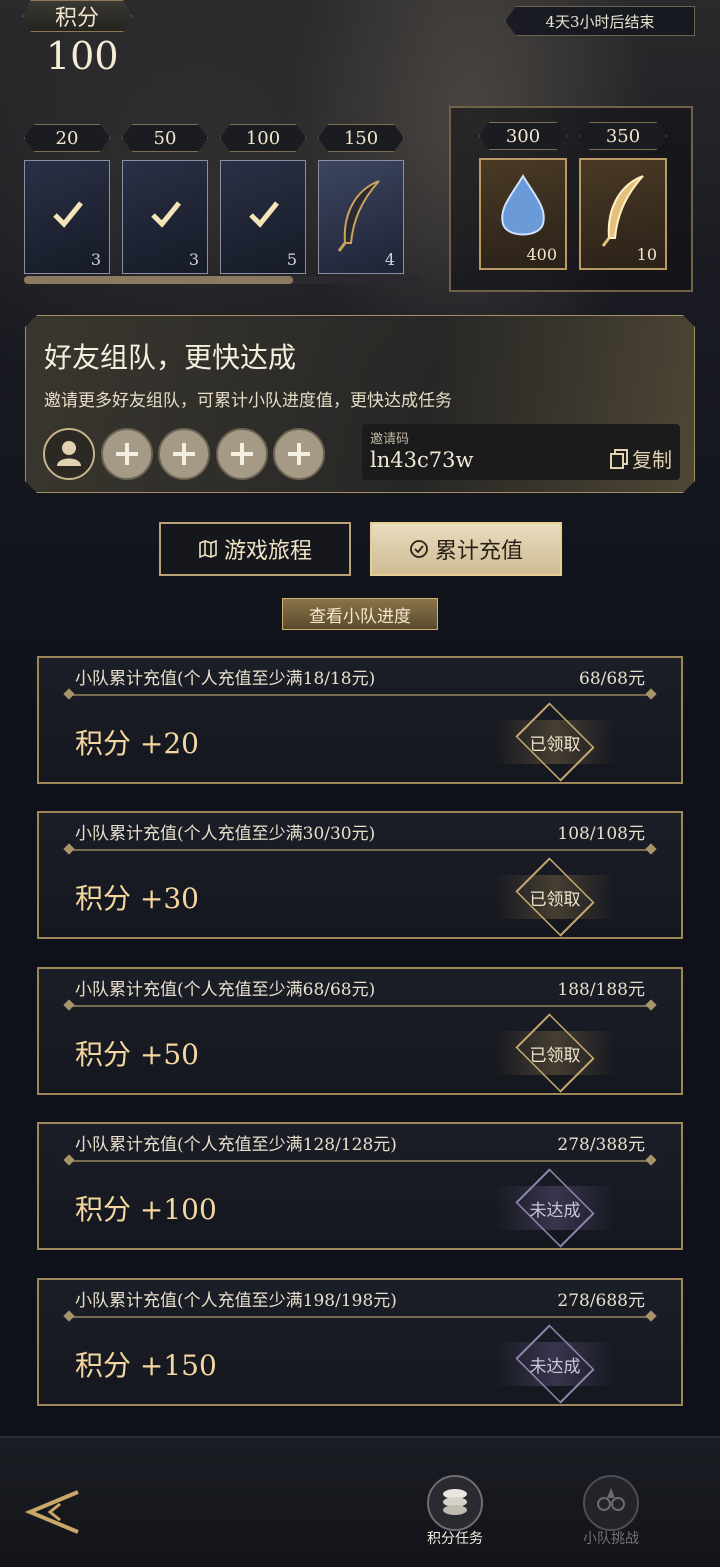 The width and height of the screenshot is (720, 1567). What do you see at coordinates (478, 551) in the screenshot?
I see `tab-label: 累计充值` at bounding box center [478, 551].